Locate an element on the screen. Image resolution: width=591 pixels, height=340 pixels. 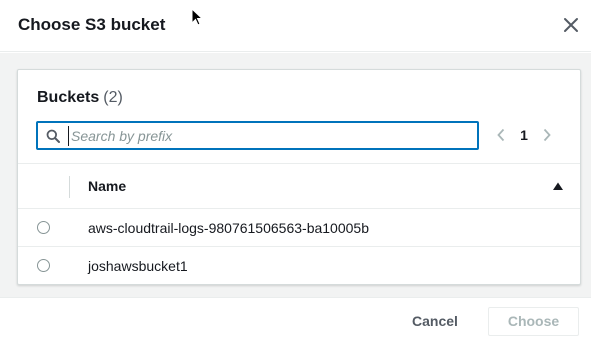
close-icon is located at coordinates (571, 25).